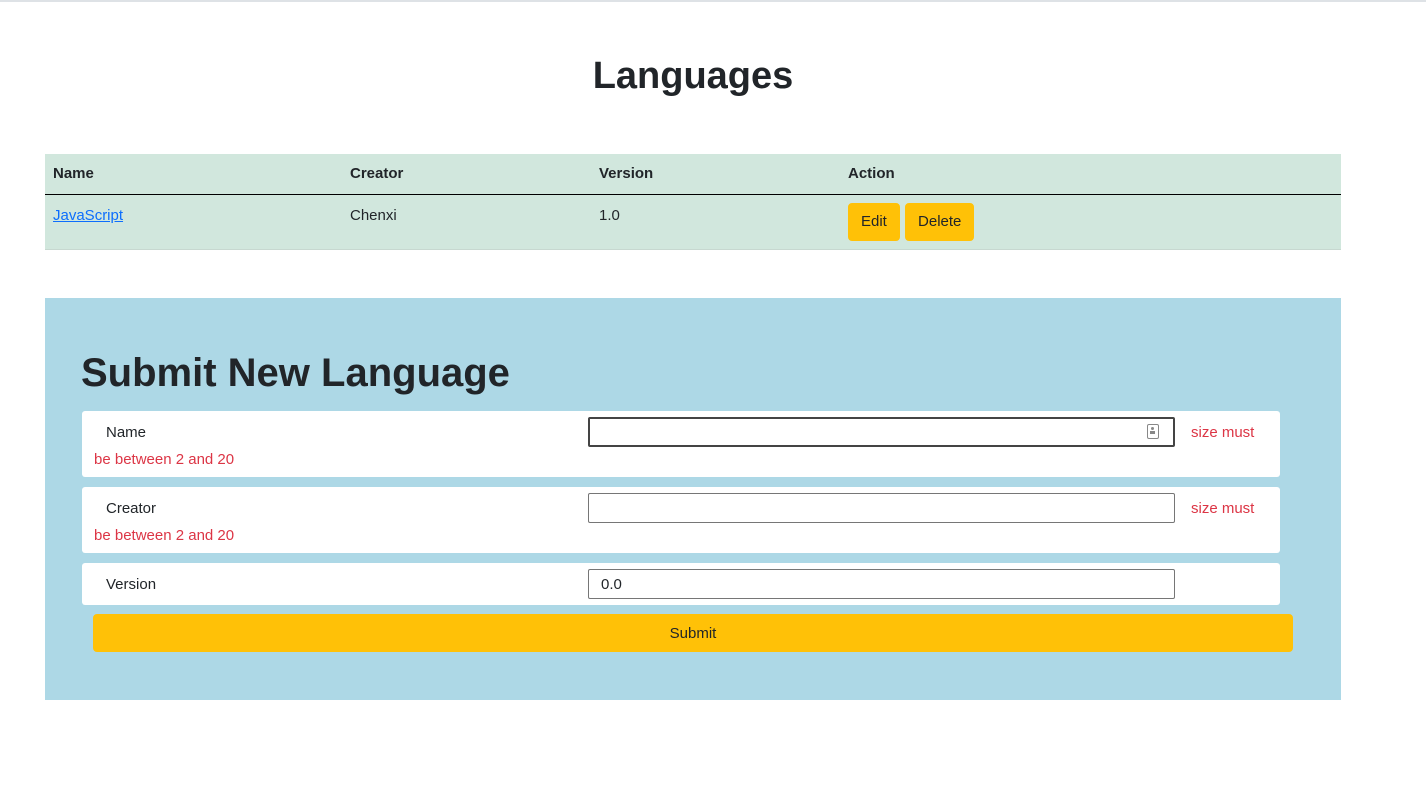 The image size is (1426, 805). What do you see at coordinates (1223, 432) in the screenshot?
I see `name-error-line1: size must` at bounding box center [1223, 432].